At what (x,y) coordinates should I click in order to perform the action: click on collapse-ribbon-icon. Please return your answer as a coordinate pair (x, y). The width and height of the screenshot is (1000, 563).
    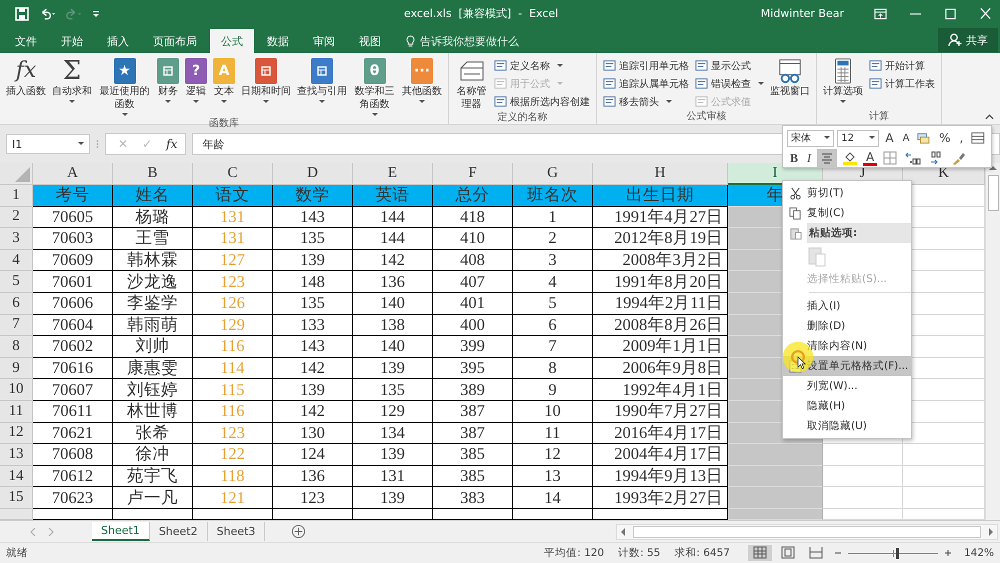
    Looking at the image, I should click on (989, 117).